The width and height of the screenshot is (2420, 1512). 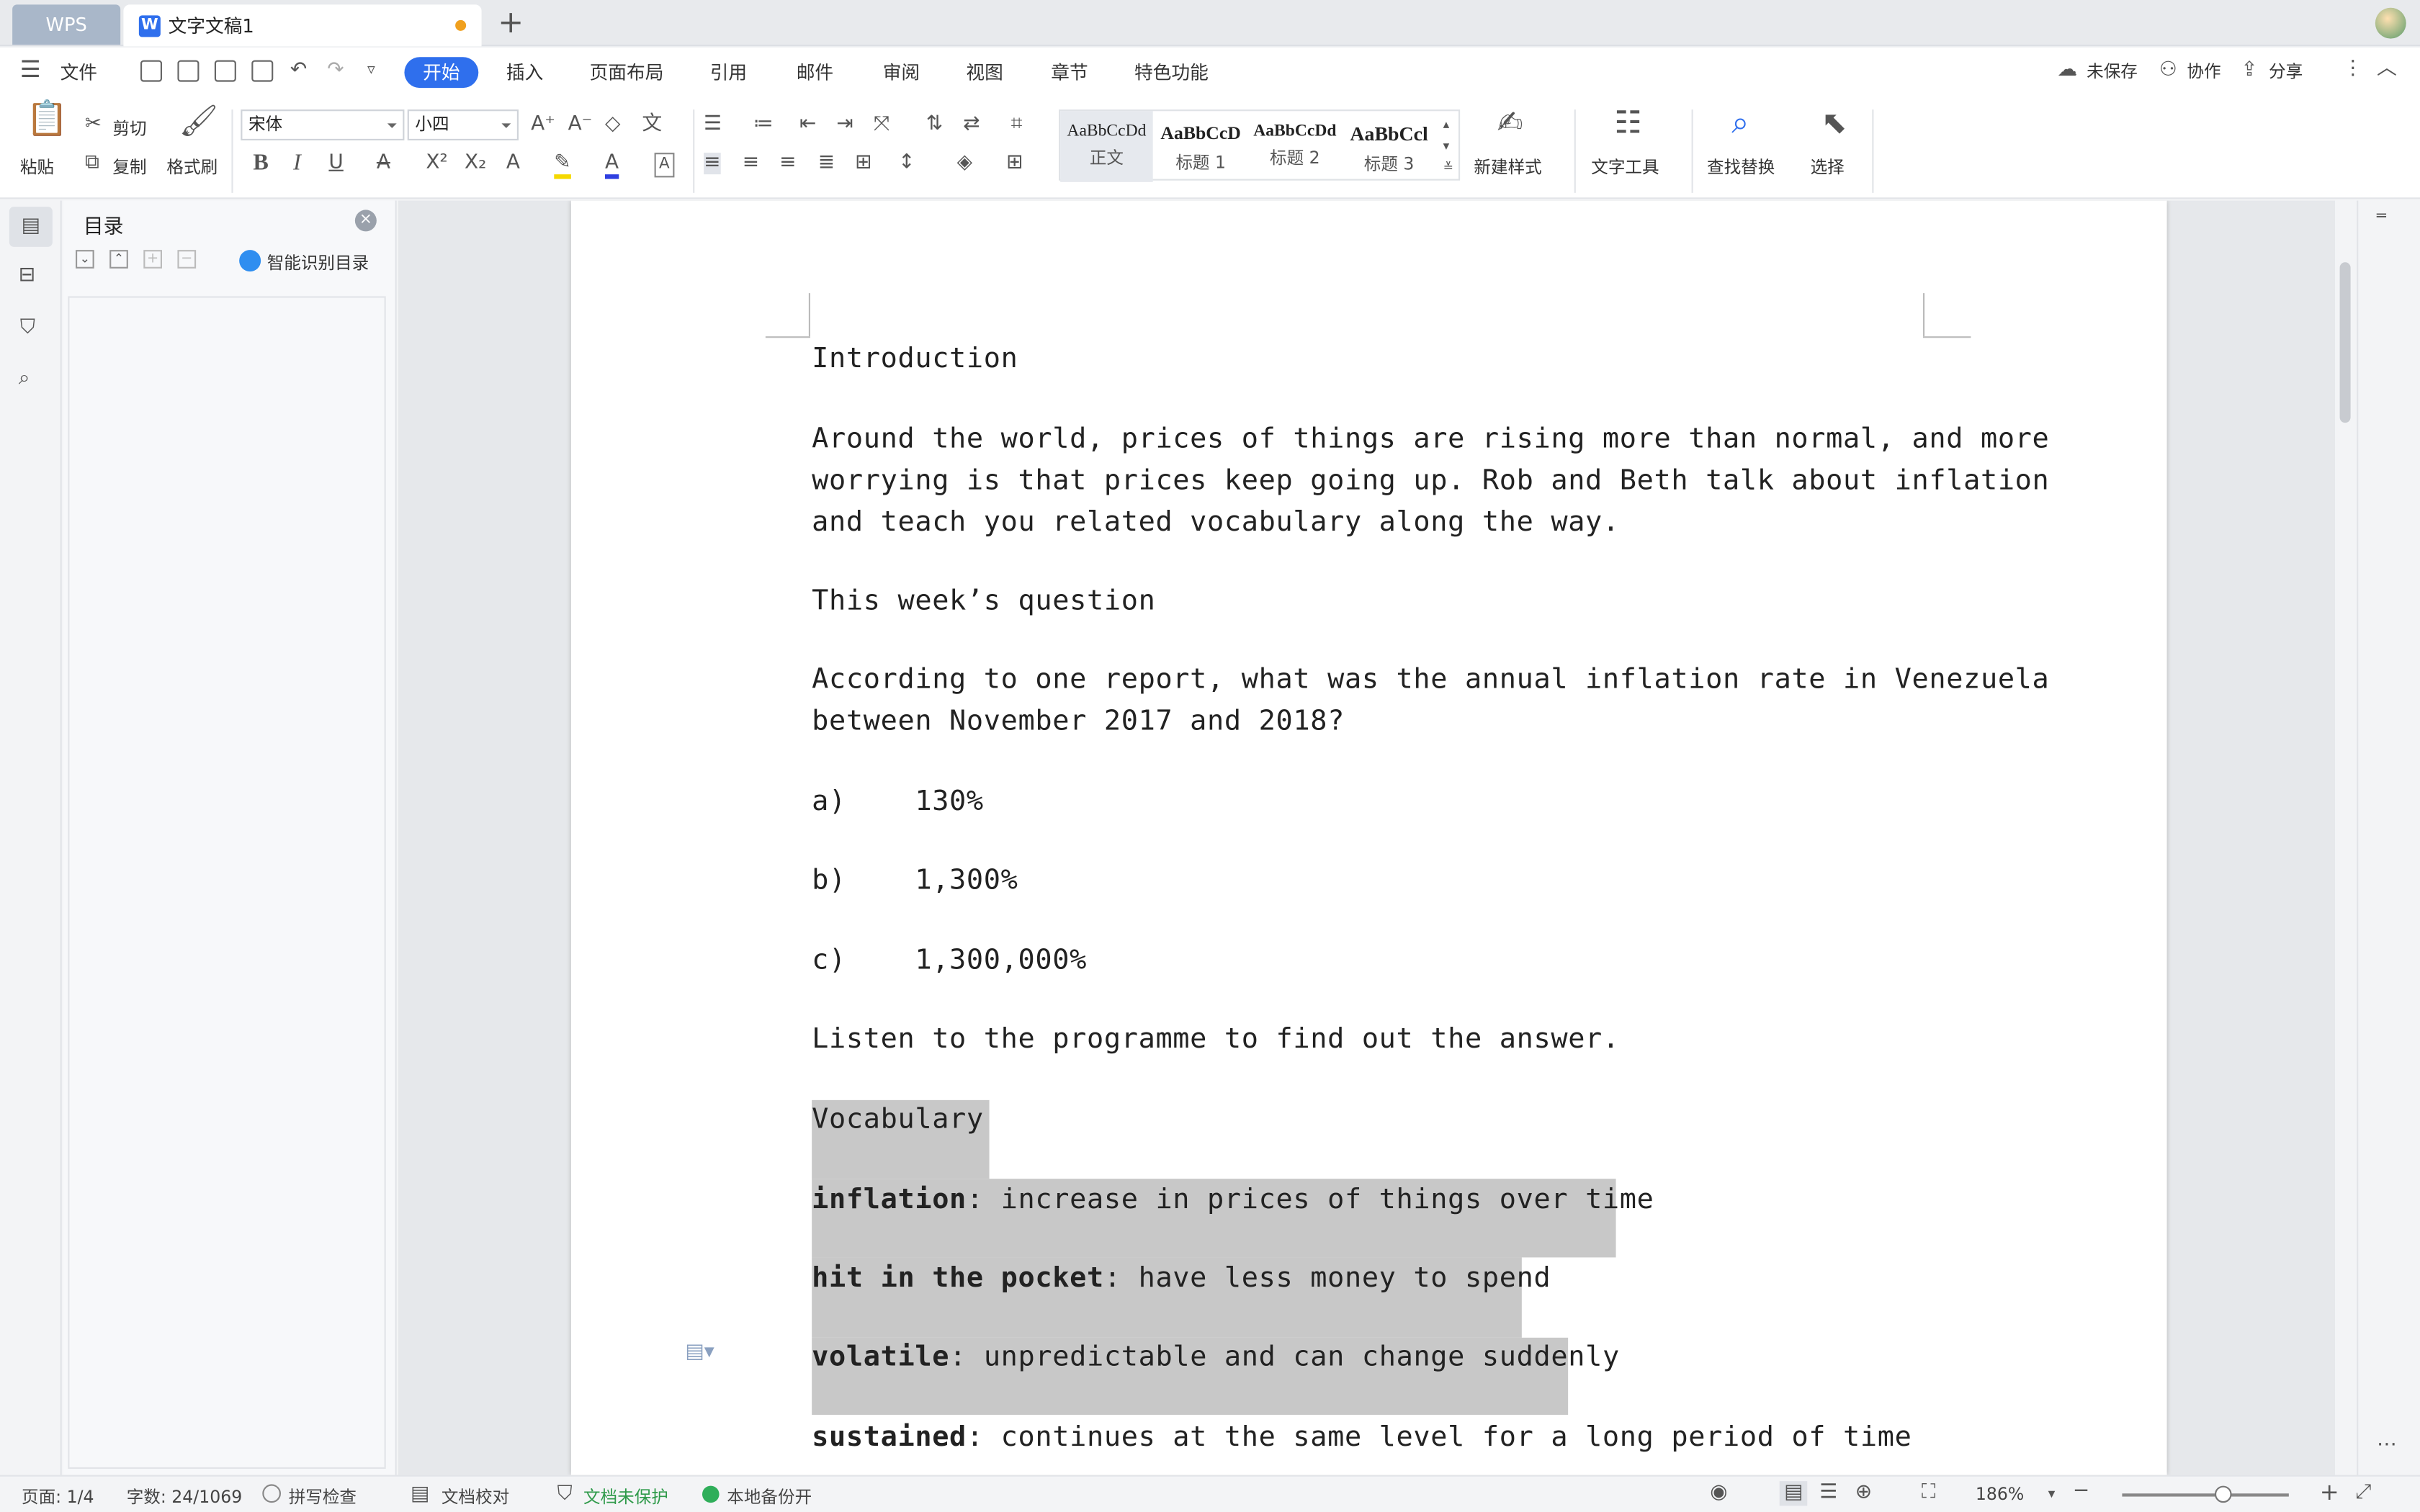 What do you see at coordinates (192, 166) in the screenshot?
I see `format-painter-button: 格式刷` at bounding box center [192, 166].